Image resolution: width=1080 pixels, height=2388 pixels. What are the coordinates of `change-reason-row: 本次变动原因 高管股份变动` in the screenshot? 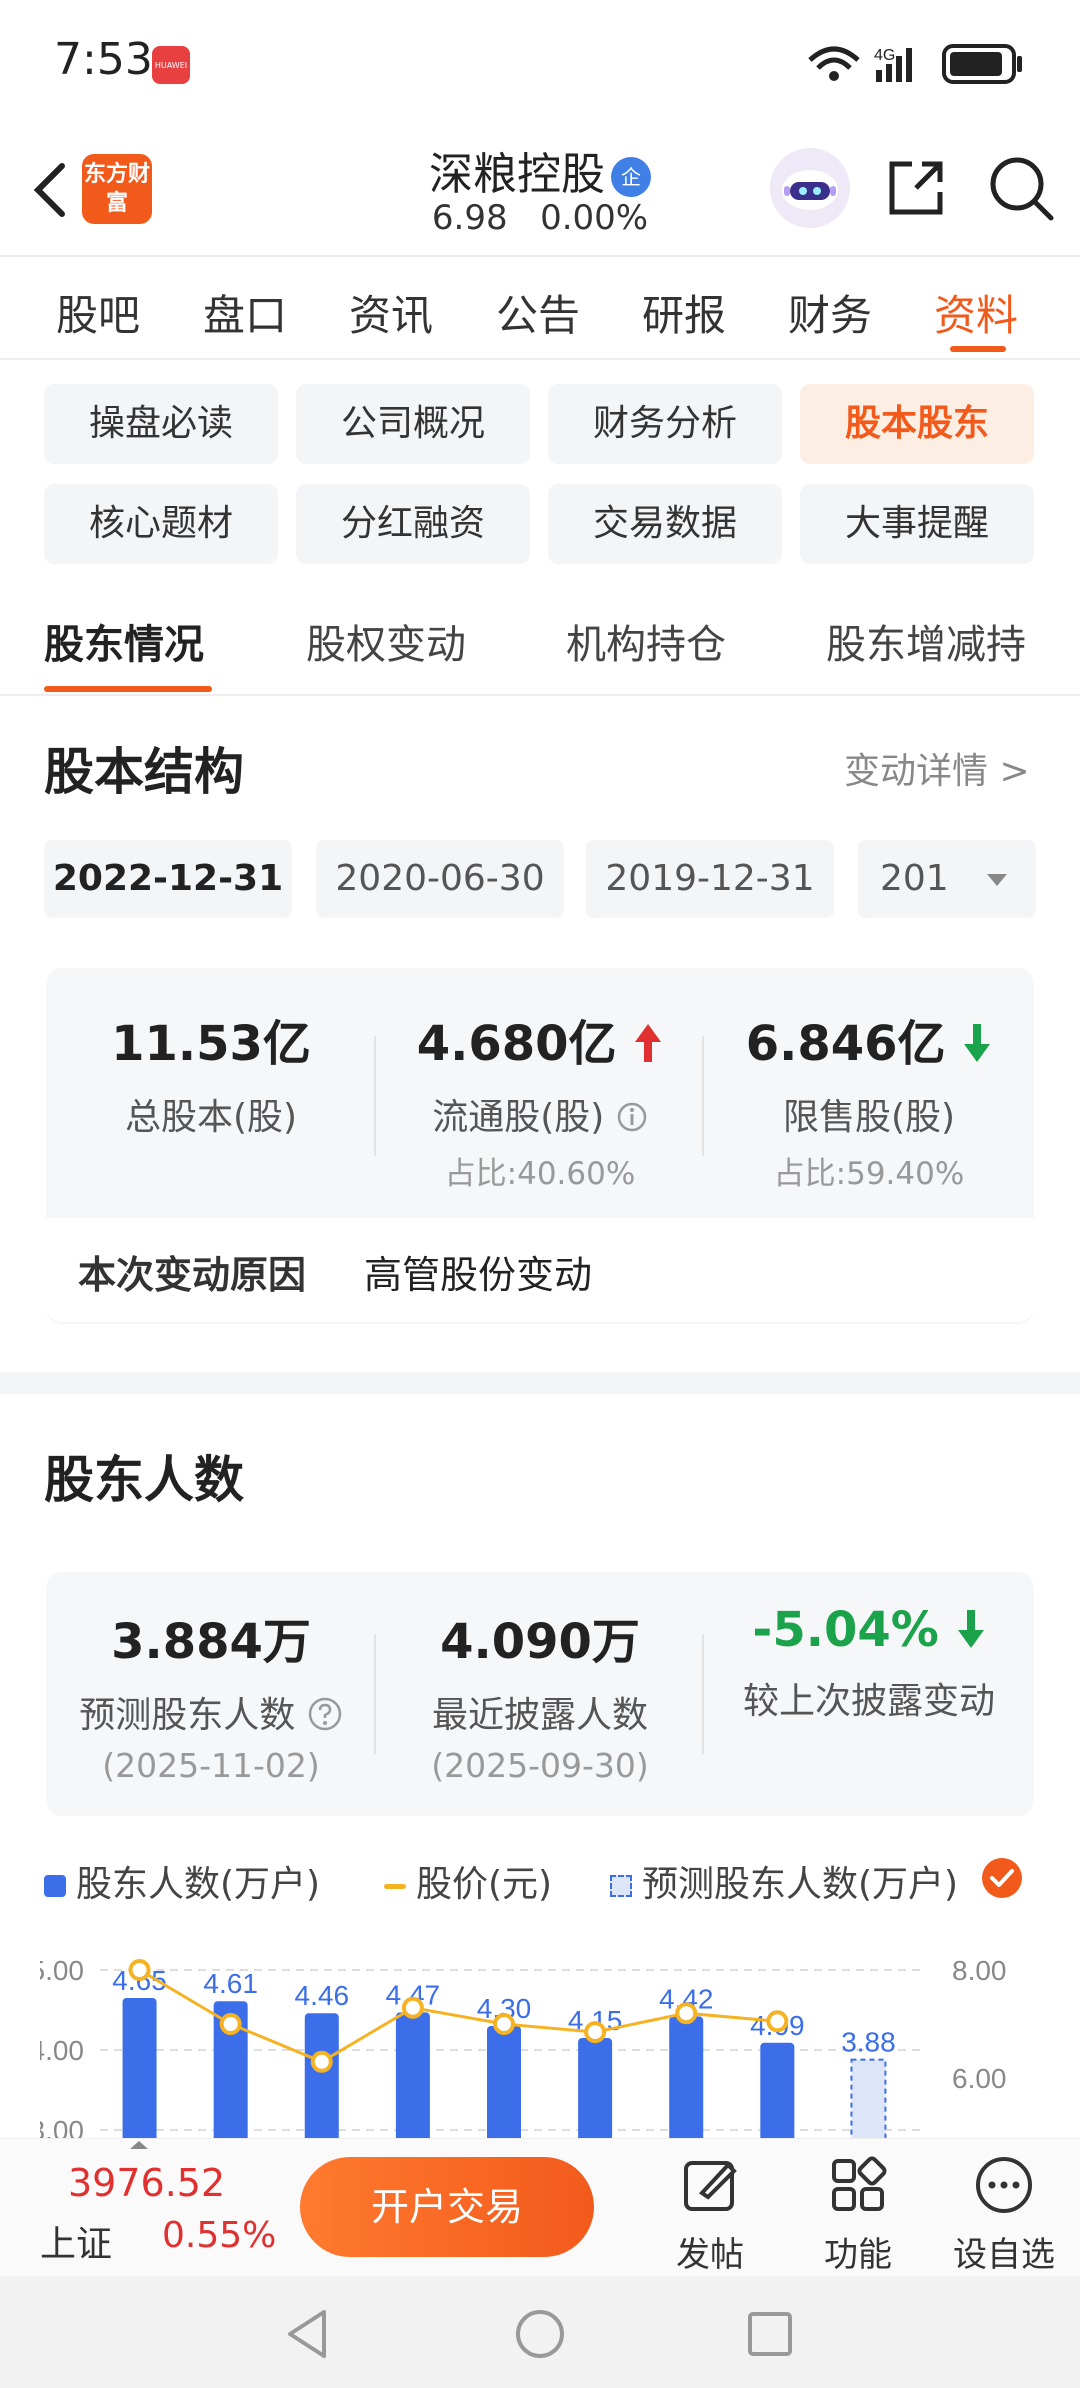 It's located at (540, 1270).